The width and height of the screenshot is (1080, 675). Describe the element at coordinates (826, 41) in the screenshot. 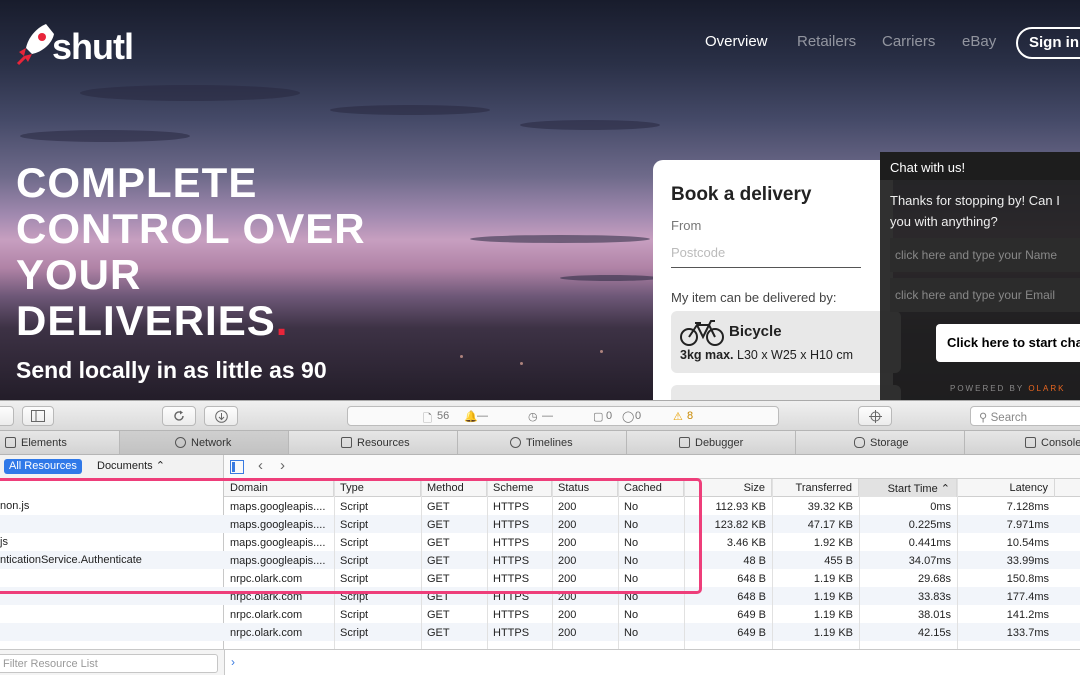

I see `nav-retailers: Retailers` at that location.